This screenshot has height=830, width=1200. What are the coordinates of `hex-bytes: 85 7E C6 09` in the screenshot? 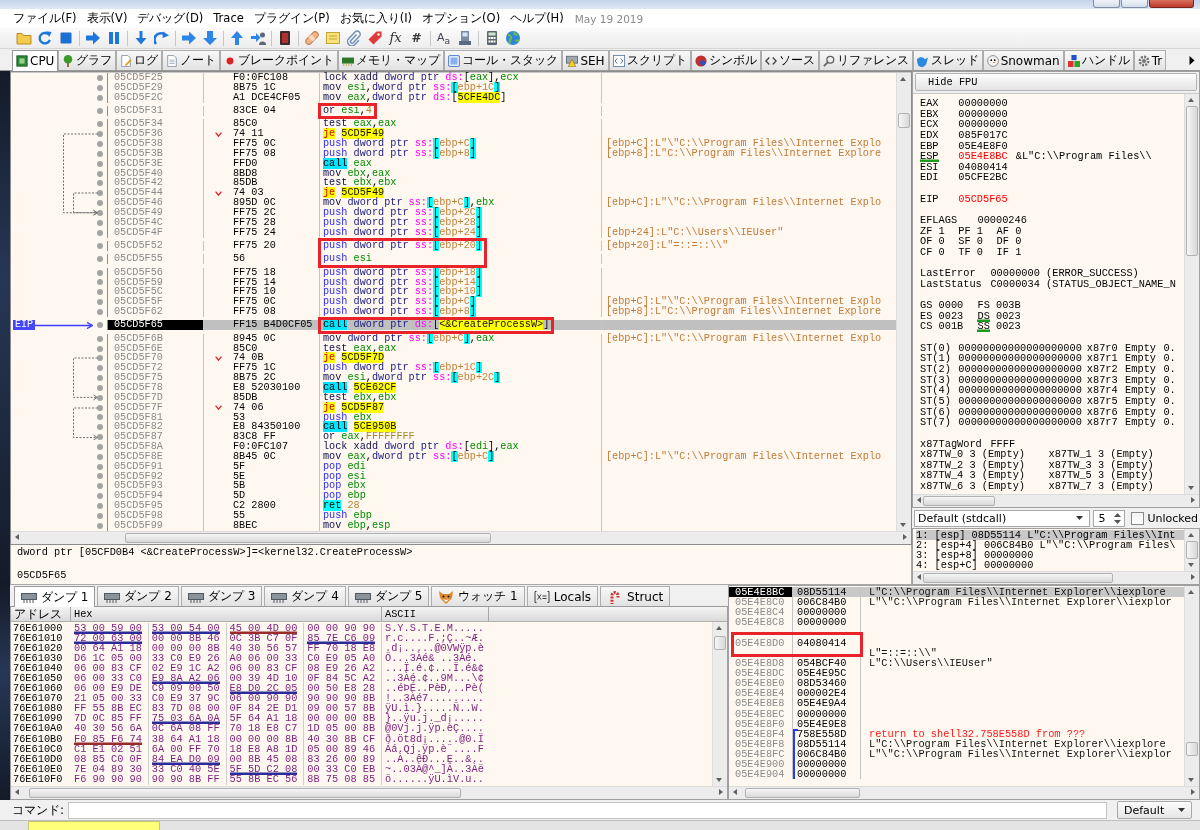 It's located at (341, 639).